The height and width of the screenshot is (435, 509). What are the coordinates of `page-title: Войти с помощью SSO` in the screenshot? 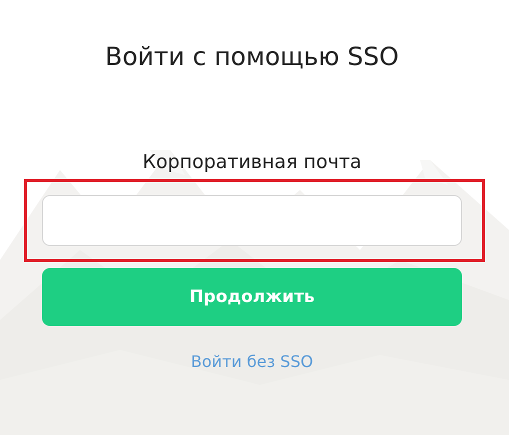 It's located at (252, 56).